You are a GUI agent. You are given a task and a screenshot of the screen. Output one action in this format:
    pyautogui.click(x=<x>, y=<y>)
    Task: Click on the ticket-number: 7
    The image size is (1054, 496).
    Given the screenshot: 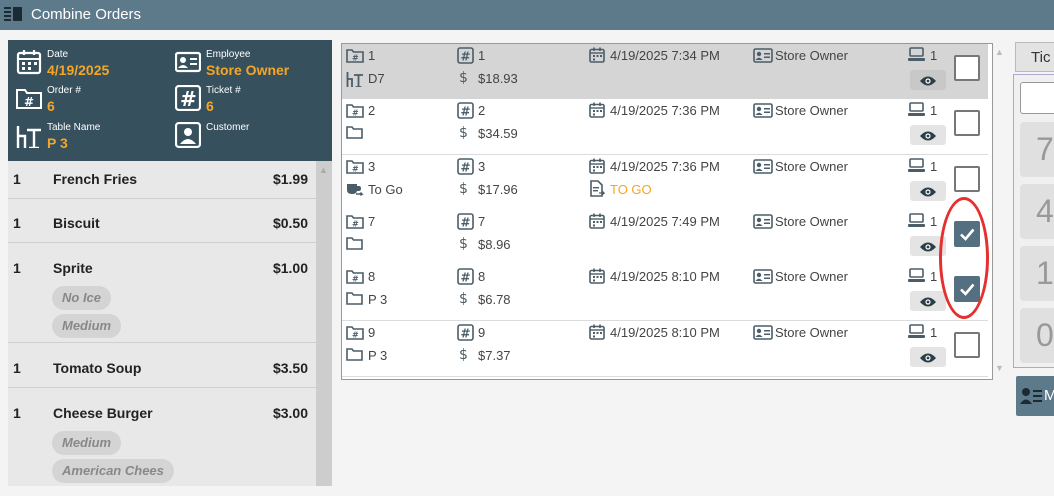 What is the action you would take?
    pyautogui.click(x=482, y=221)
    